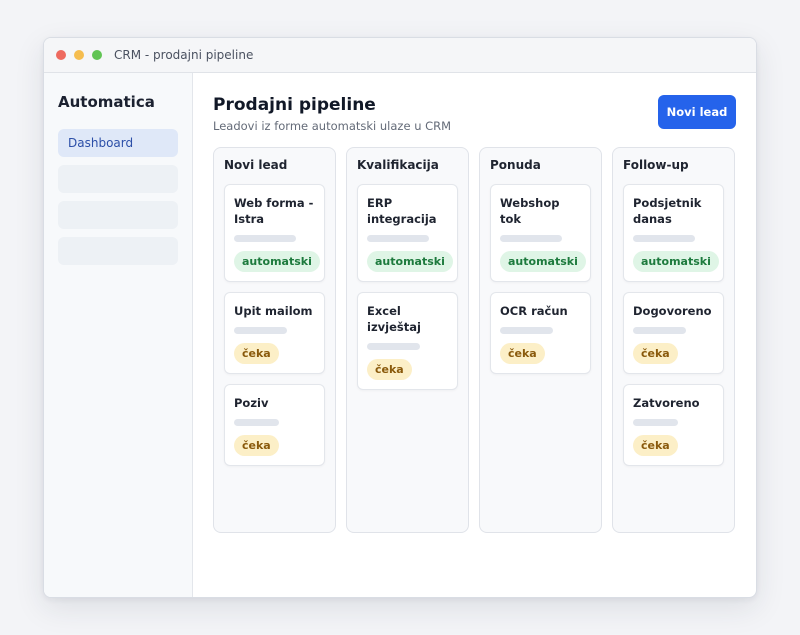  Describe the element at coordinates (407, 233) in the screenshot. I see `lead-card: ERP integracija automatski` at that location.